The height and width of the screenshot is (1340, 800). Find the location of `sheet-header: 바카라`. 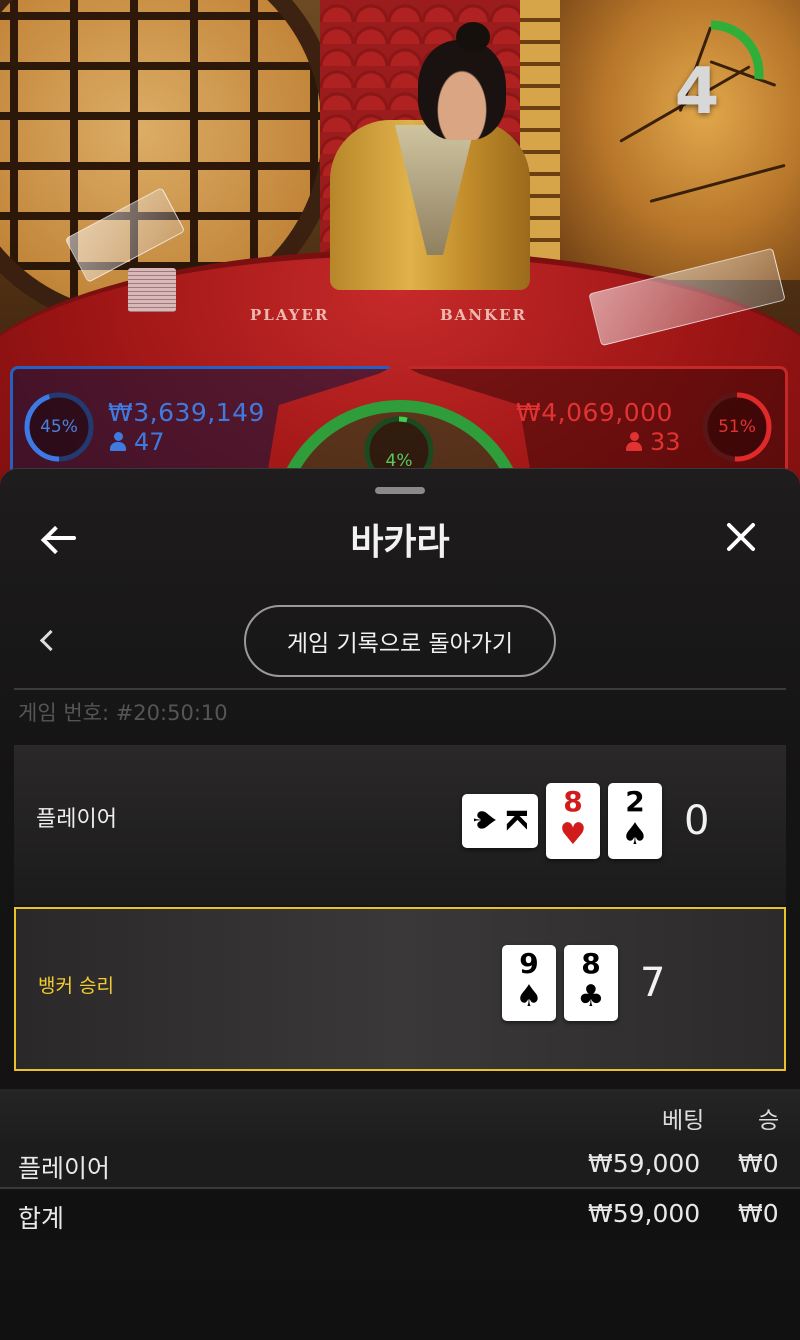

sheet-header: 바카라 is located at coordinates (400, 537).